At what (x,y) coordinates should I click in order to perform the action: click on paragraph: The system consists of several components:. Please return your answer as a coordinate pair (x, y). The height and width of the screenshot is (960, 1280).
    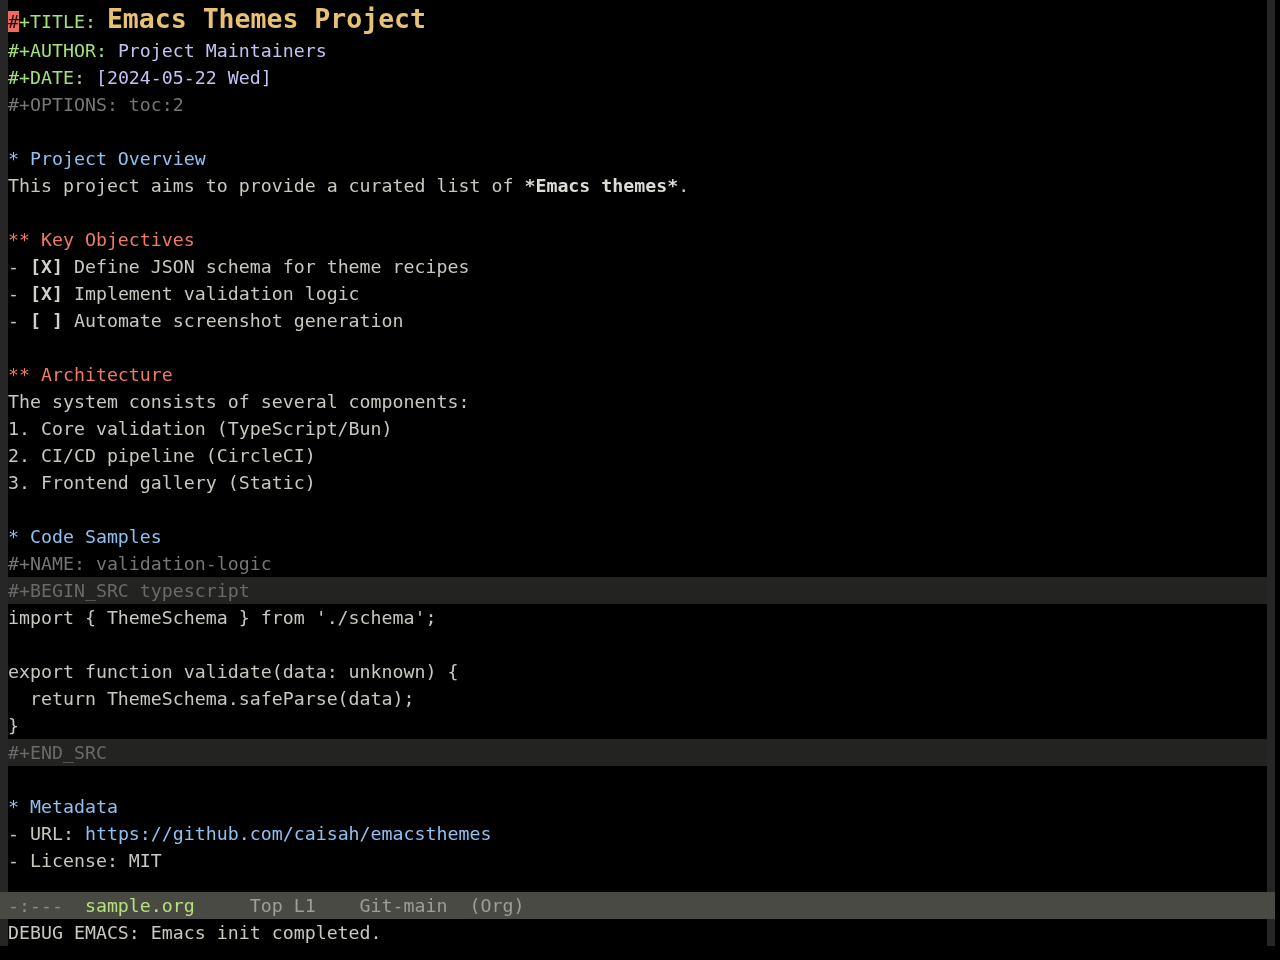
    Looking at the image, I should click on (239, 401).